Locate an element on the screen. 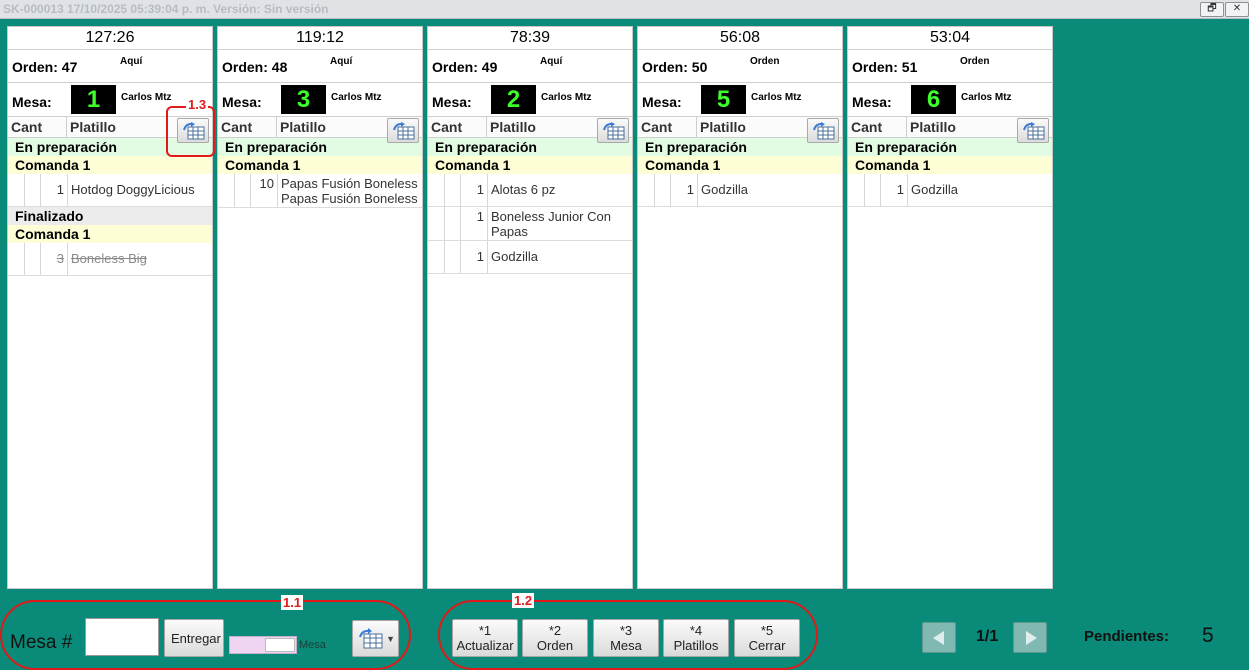 Image resolution: width=1249 pixels, height=670 pixels. table-row: Mesa: 6 Carlos Mtz is located at coordinates (950, 100).